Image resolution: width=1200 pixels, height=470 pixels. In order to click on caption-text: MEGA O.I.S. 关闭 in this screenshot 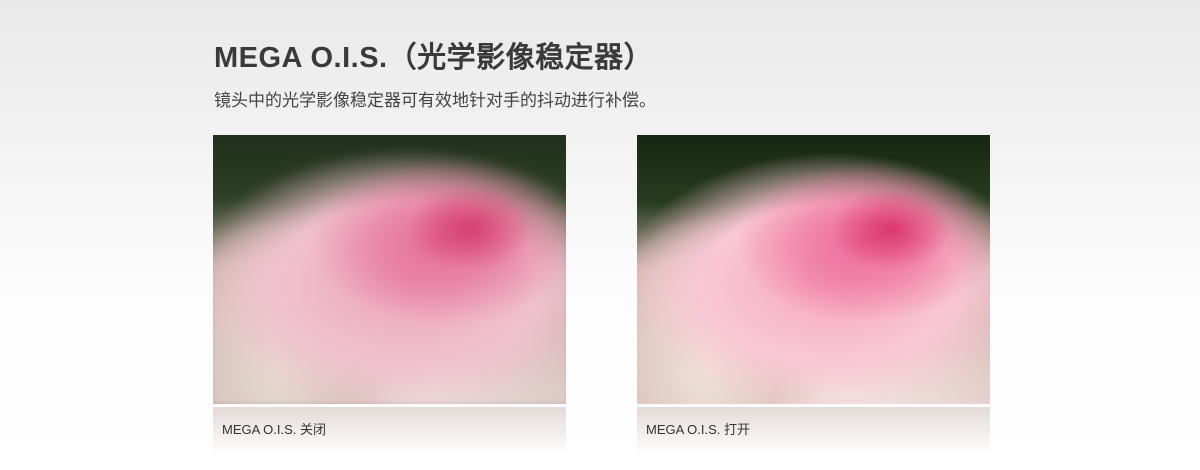, I will do `click(274, 429)`.